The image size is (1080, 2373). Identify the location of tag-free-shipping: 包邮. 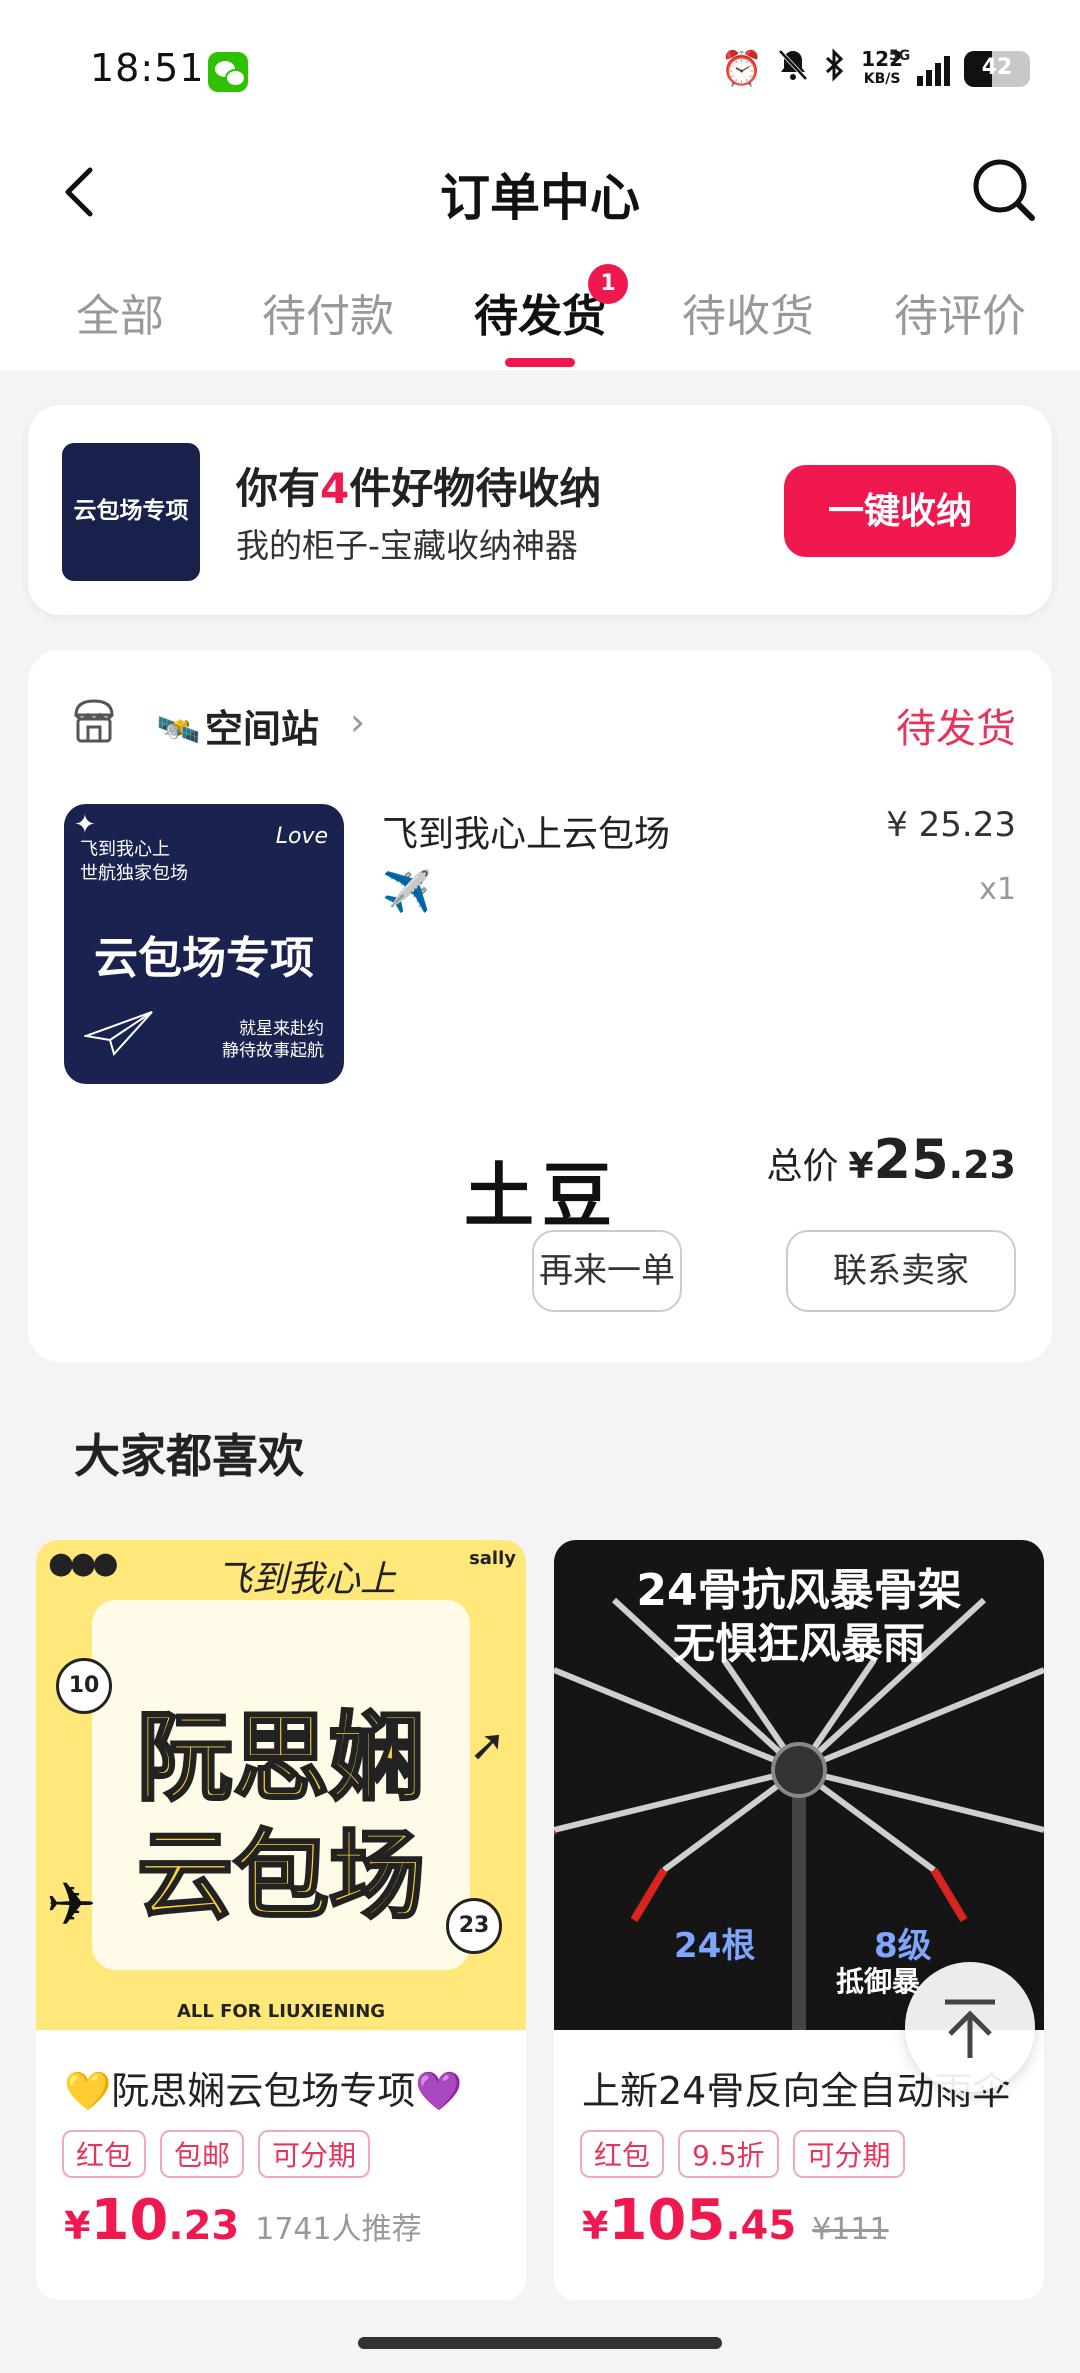
(202, 2154).